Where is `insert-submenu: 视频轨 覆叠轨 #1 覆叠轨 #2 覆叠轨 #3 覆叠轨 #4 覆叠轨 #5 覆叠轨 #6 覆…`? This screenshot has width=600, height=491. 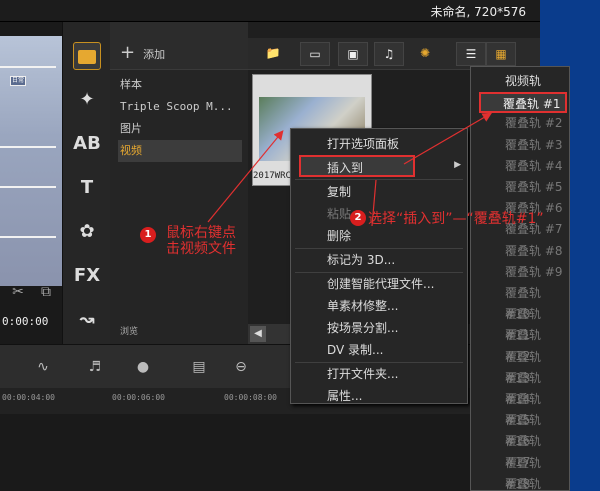 insert-submenu: 视频轨 覆叠轨 #1 覆叠轨 #2 覆叠轨 #3 覆叠轨 #4 覆叠轨 #5 覆叠轨 #6 覆… is located at coordinates (520, 278).